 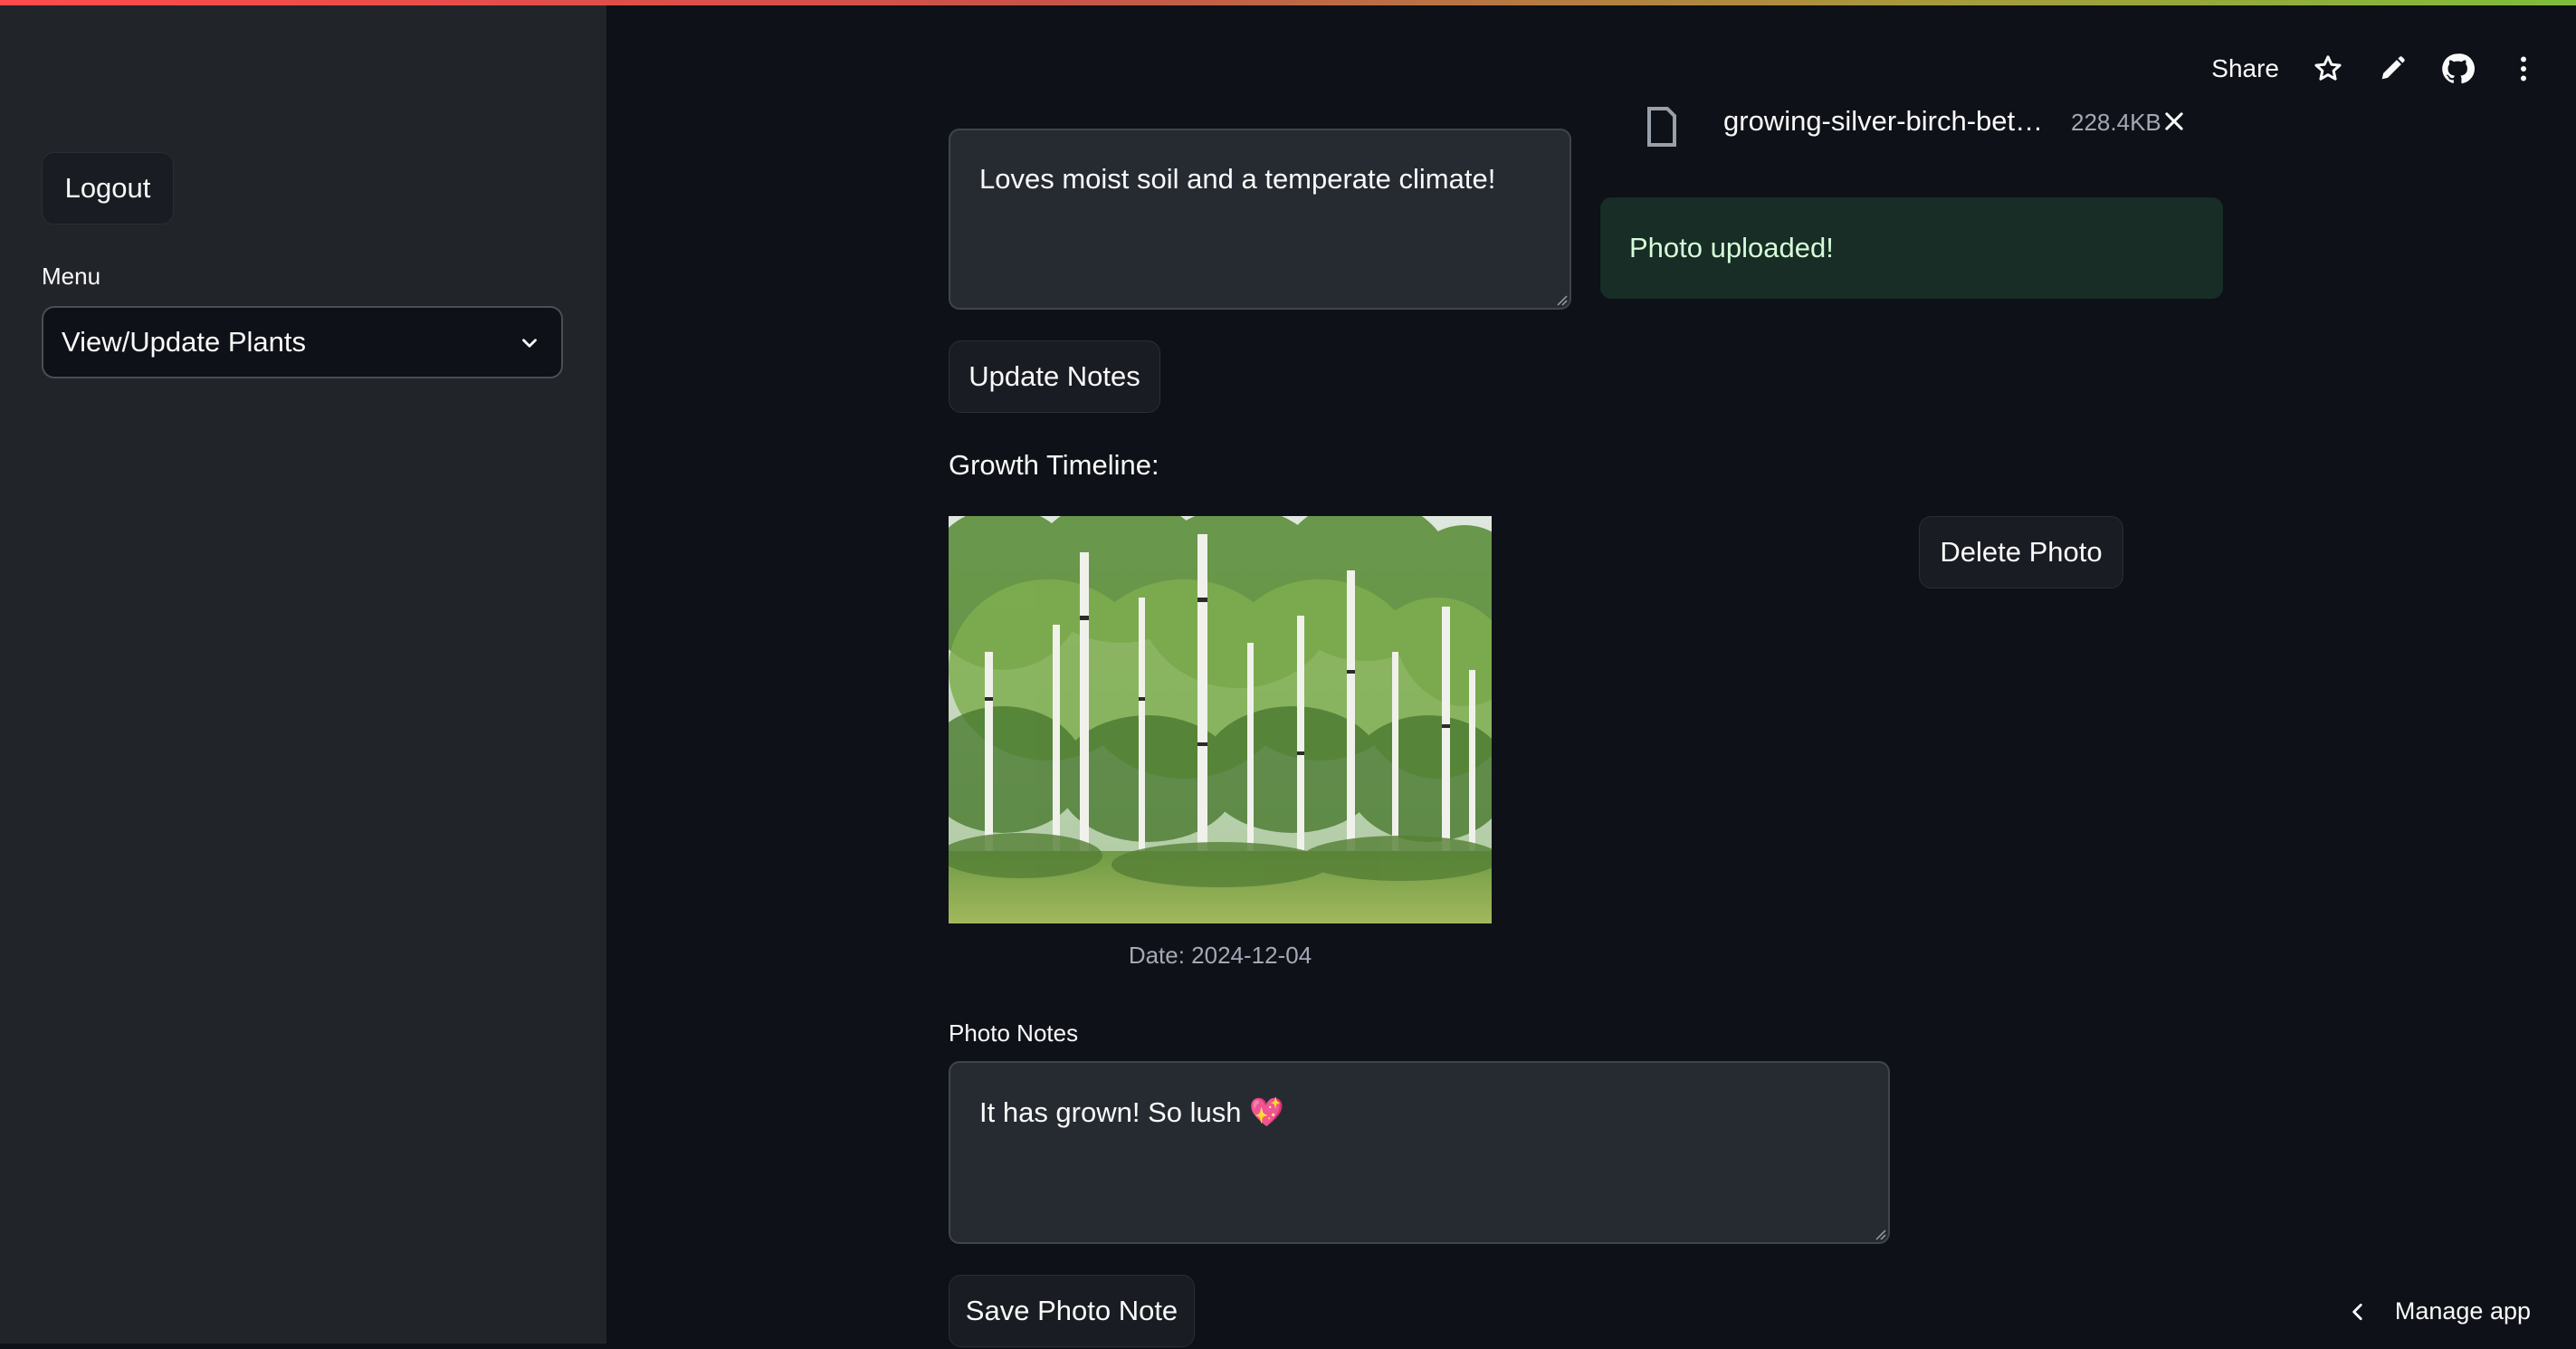 I want to click on photo-notes-textarea: It has grown! So lush 💖, so click(x=1420, y=1152).